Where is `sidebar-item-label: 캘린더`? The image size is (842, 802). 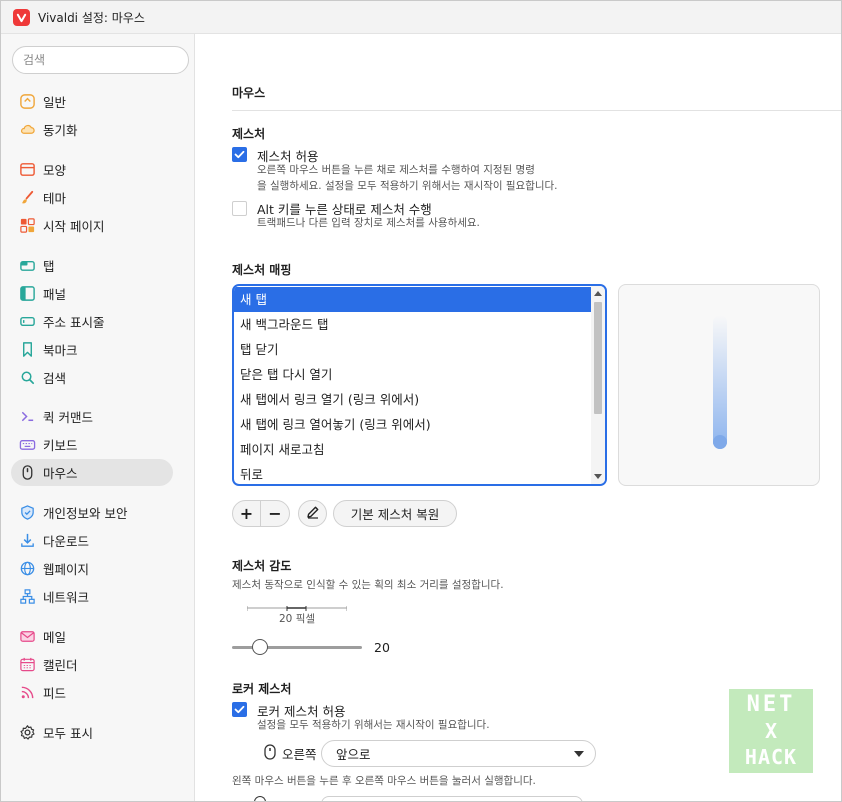
sidebar-item-label: 캘린더 is located at coordinates (60, 665).